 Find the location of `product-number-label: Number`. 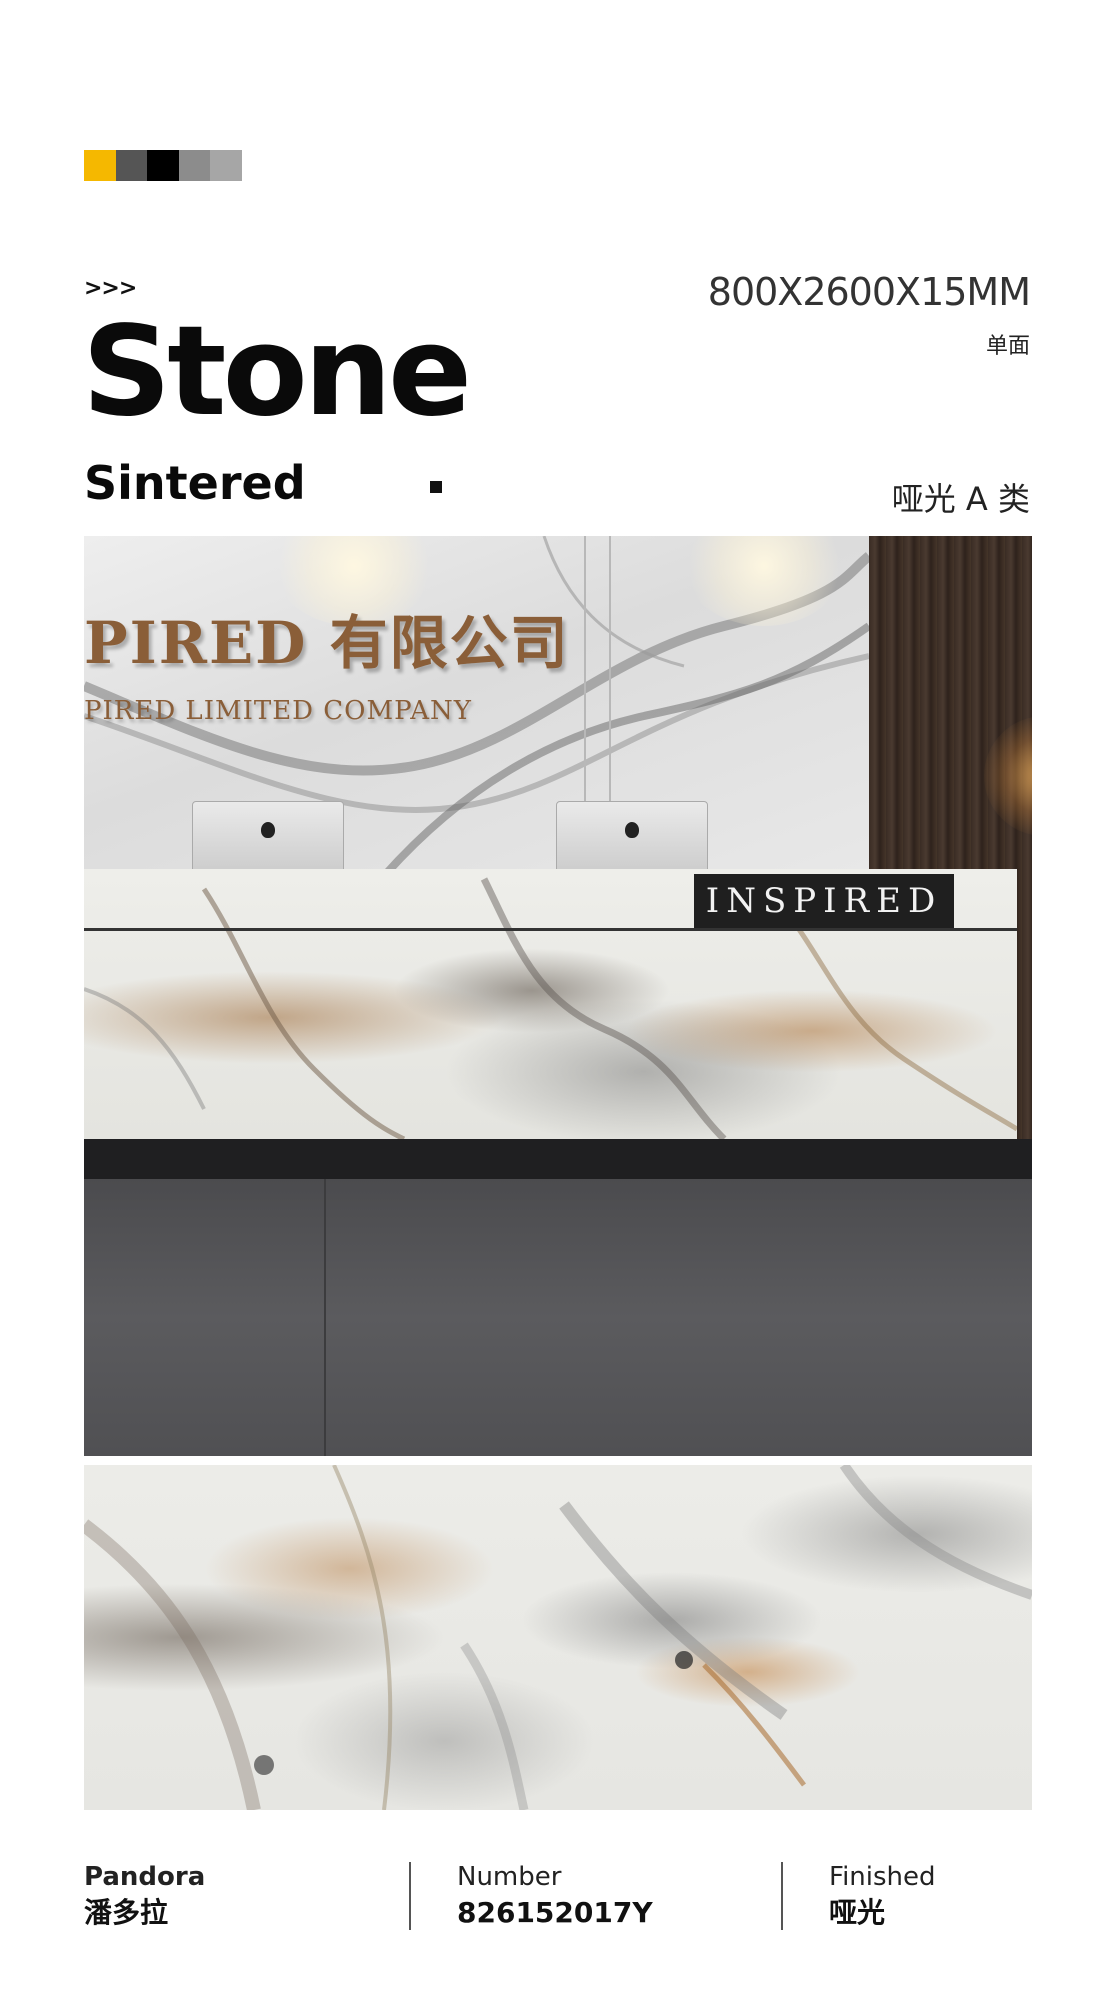

product-number-label: Number is located at coordinates (509, 1877).